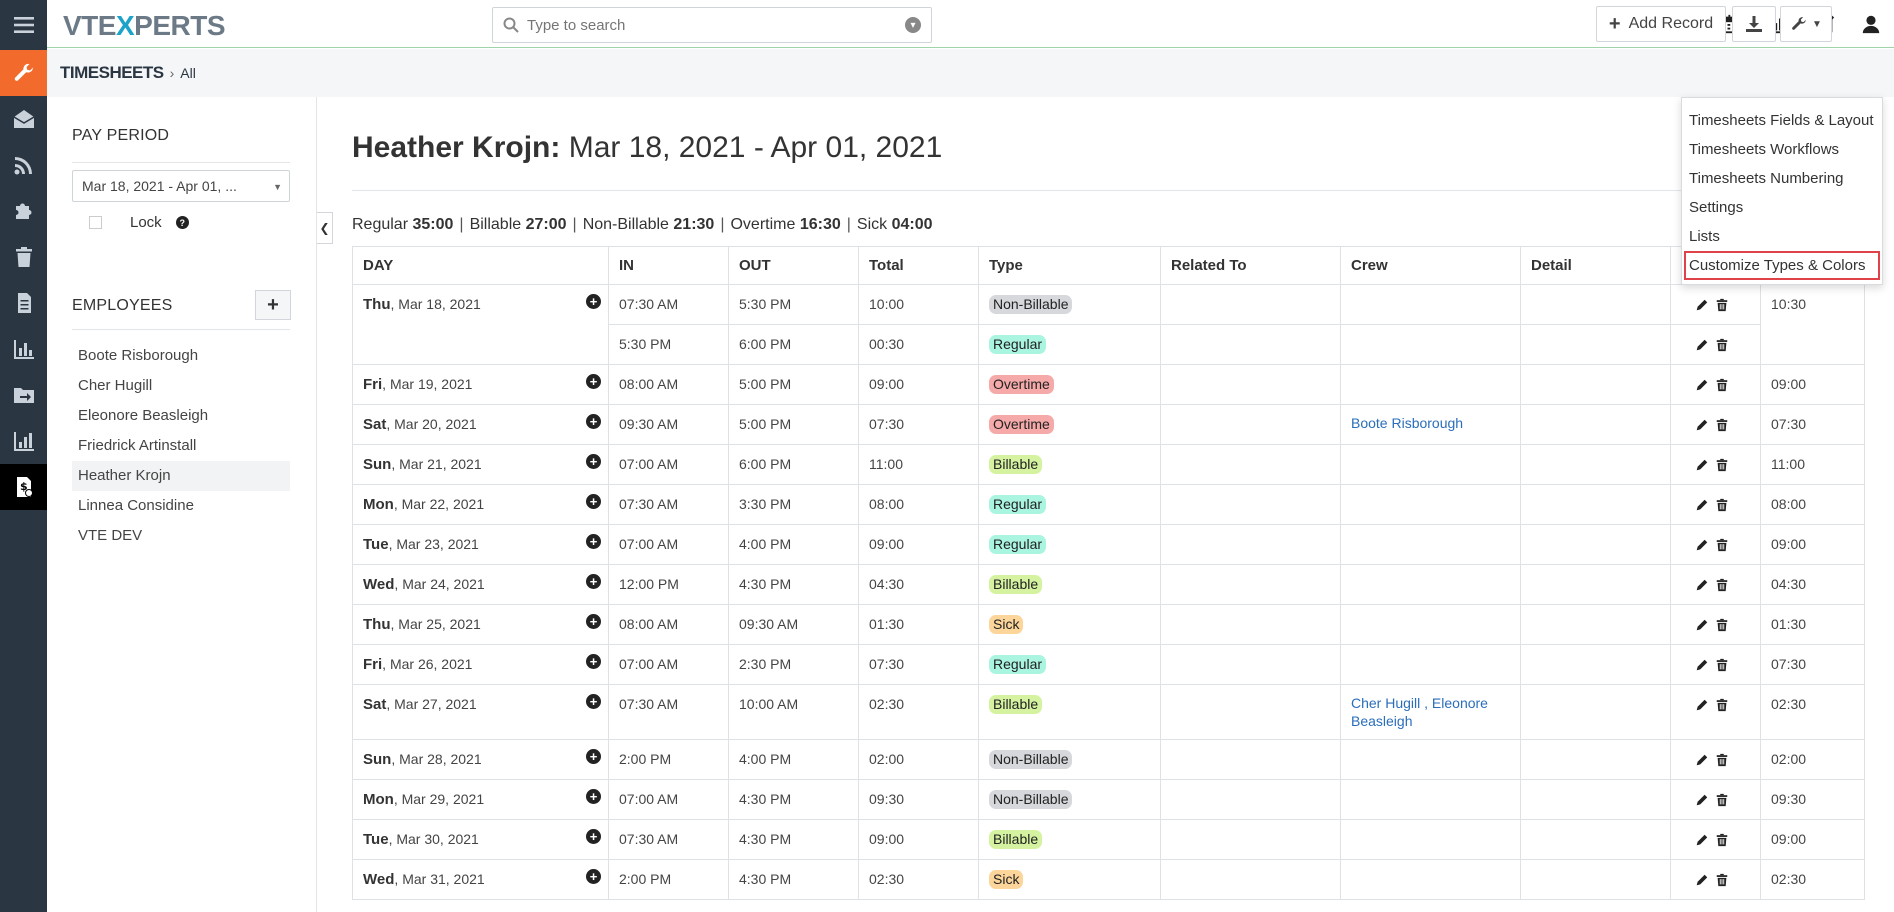 This screenshot has width=1894, height=912. Describe the element at coordinates (1407, 423) in the screenshot. I see `crew-link: Boote Risborough` at that location.